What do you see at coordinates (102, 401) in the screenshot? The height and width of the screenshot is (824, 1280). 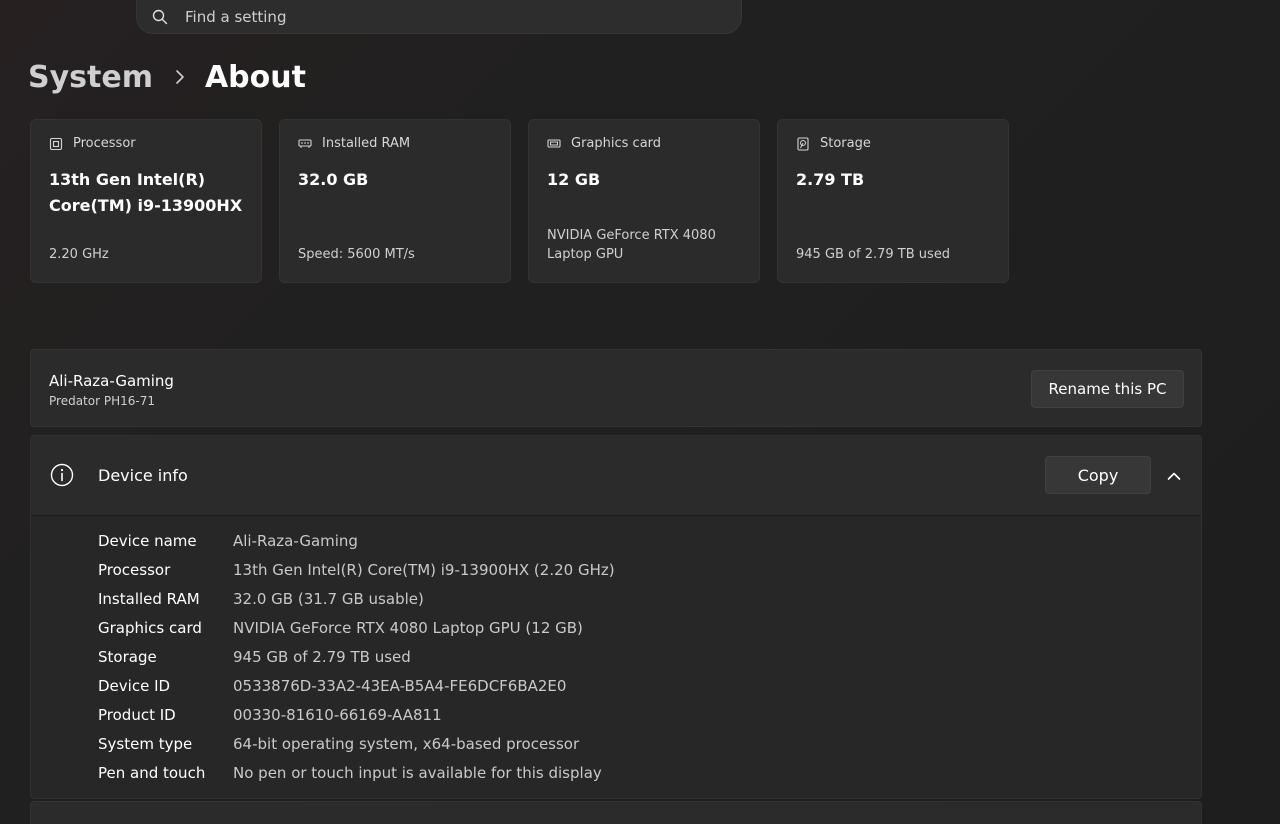 I see `pc-model: Predator PH16-71` at bounding box center [102, 401].